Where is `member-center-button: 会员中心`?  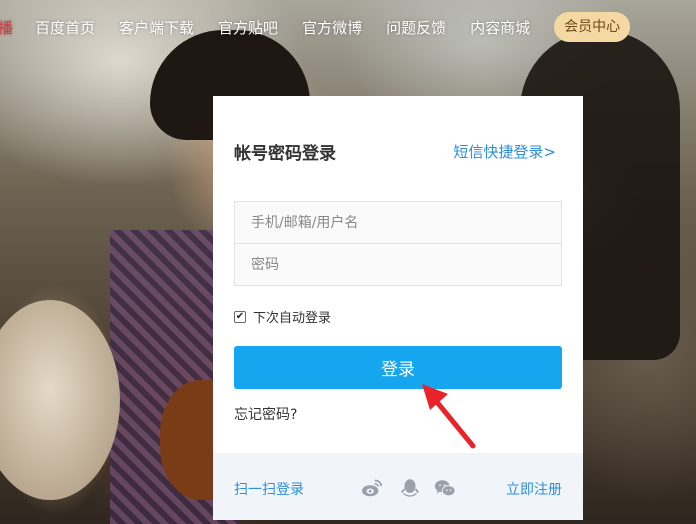 member-center-button: 会员中心 is located at coordinates (592, 27).